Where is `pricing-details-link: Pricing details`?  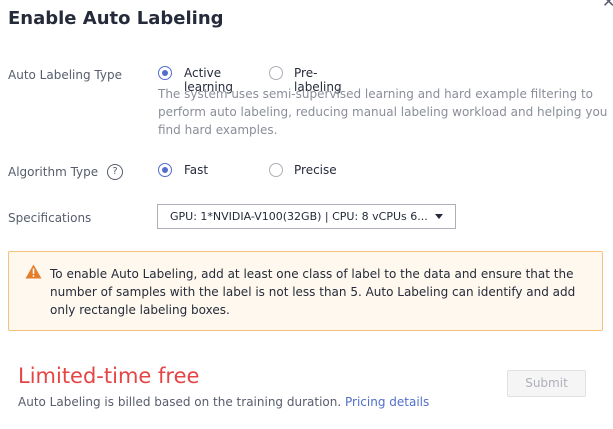
pricing-details-link: Pricing details is located at coordinates (387, 402).